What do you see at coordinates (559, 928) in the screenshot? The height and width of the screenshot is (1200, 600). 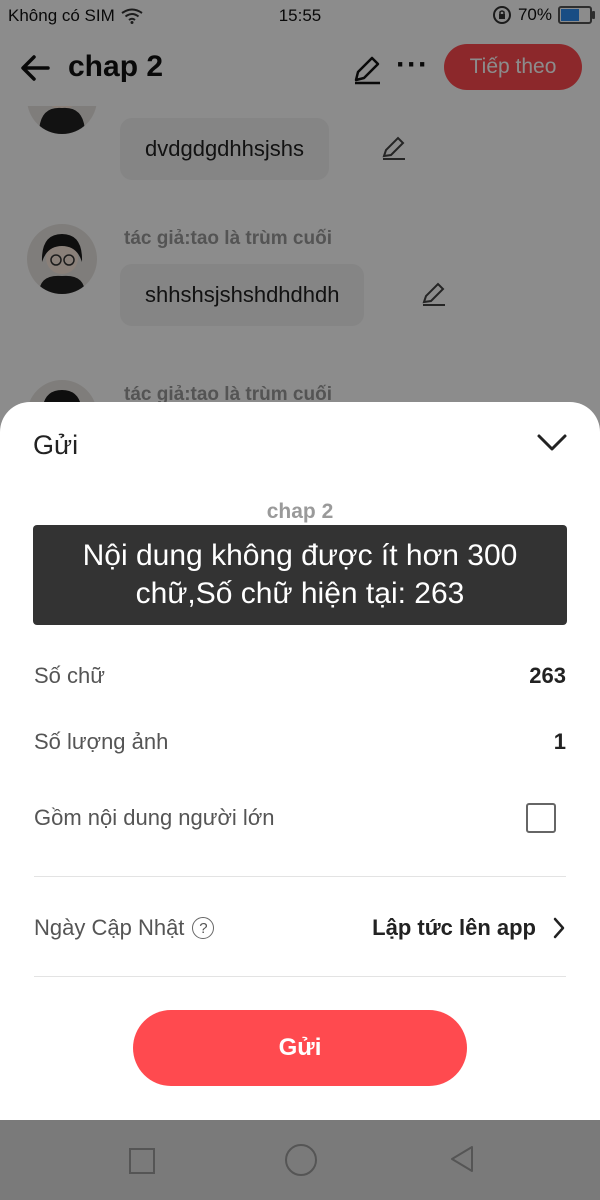 I see `chevron-right-icon` at bounding box center [559, 928].